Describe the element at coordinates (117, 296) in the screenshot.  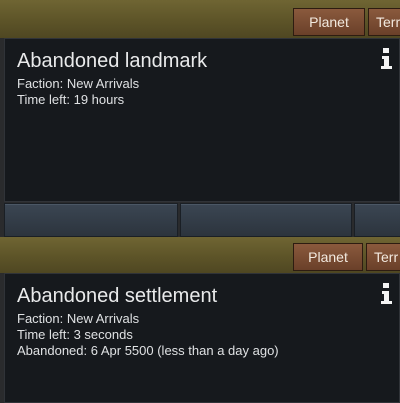
I see `panel-title: Abandoned settlement` at that location.